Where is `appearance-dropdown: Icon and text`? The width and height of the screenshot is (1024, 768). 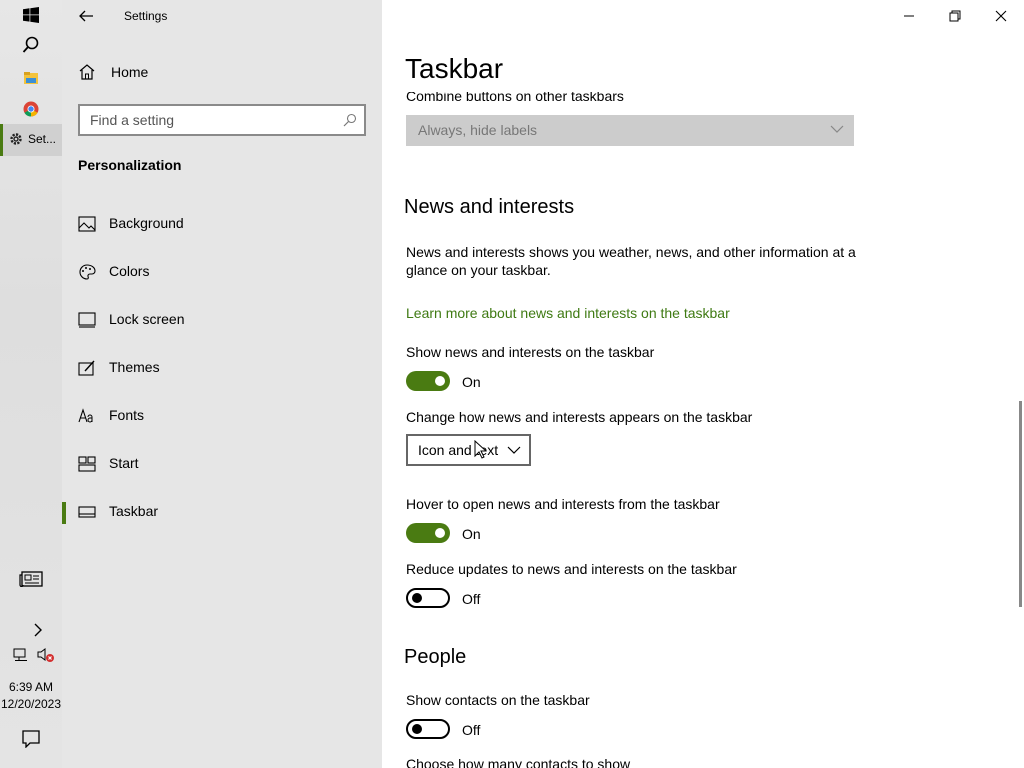 appearance-dropdown: Icon and text is located at coordinates (468, 450).